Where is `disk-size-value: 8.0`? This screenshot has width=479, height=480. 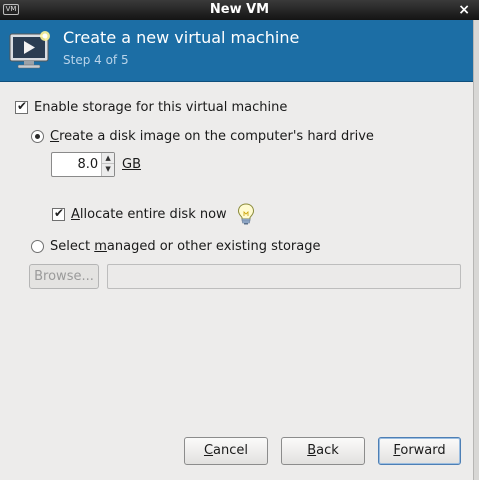 disk-size-value: 8.0 is located at coordinates (76, 164).